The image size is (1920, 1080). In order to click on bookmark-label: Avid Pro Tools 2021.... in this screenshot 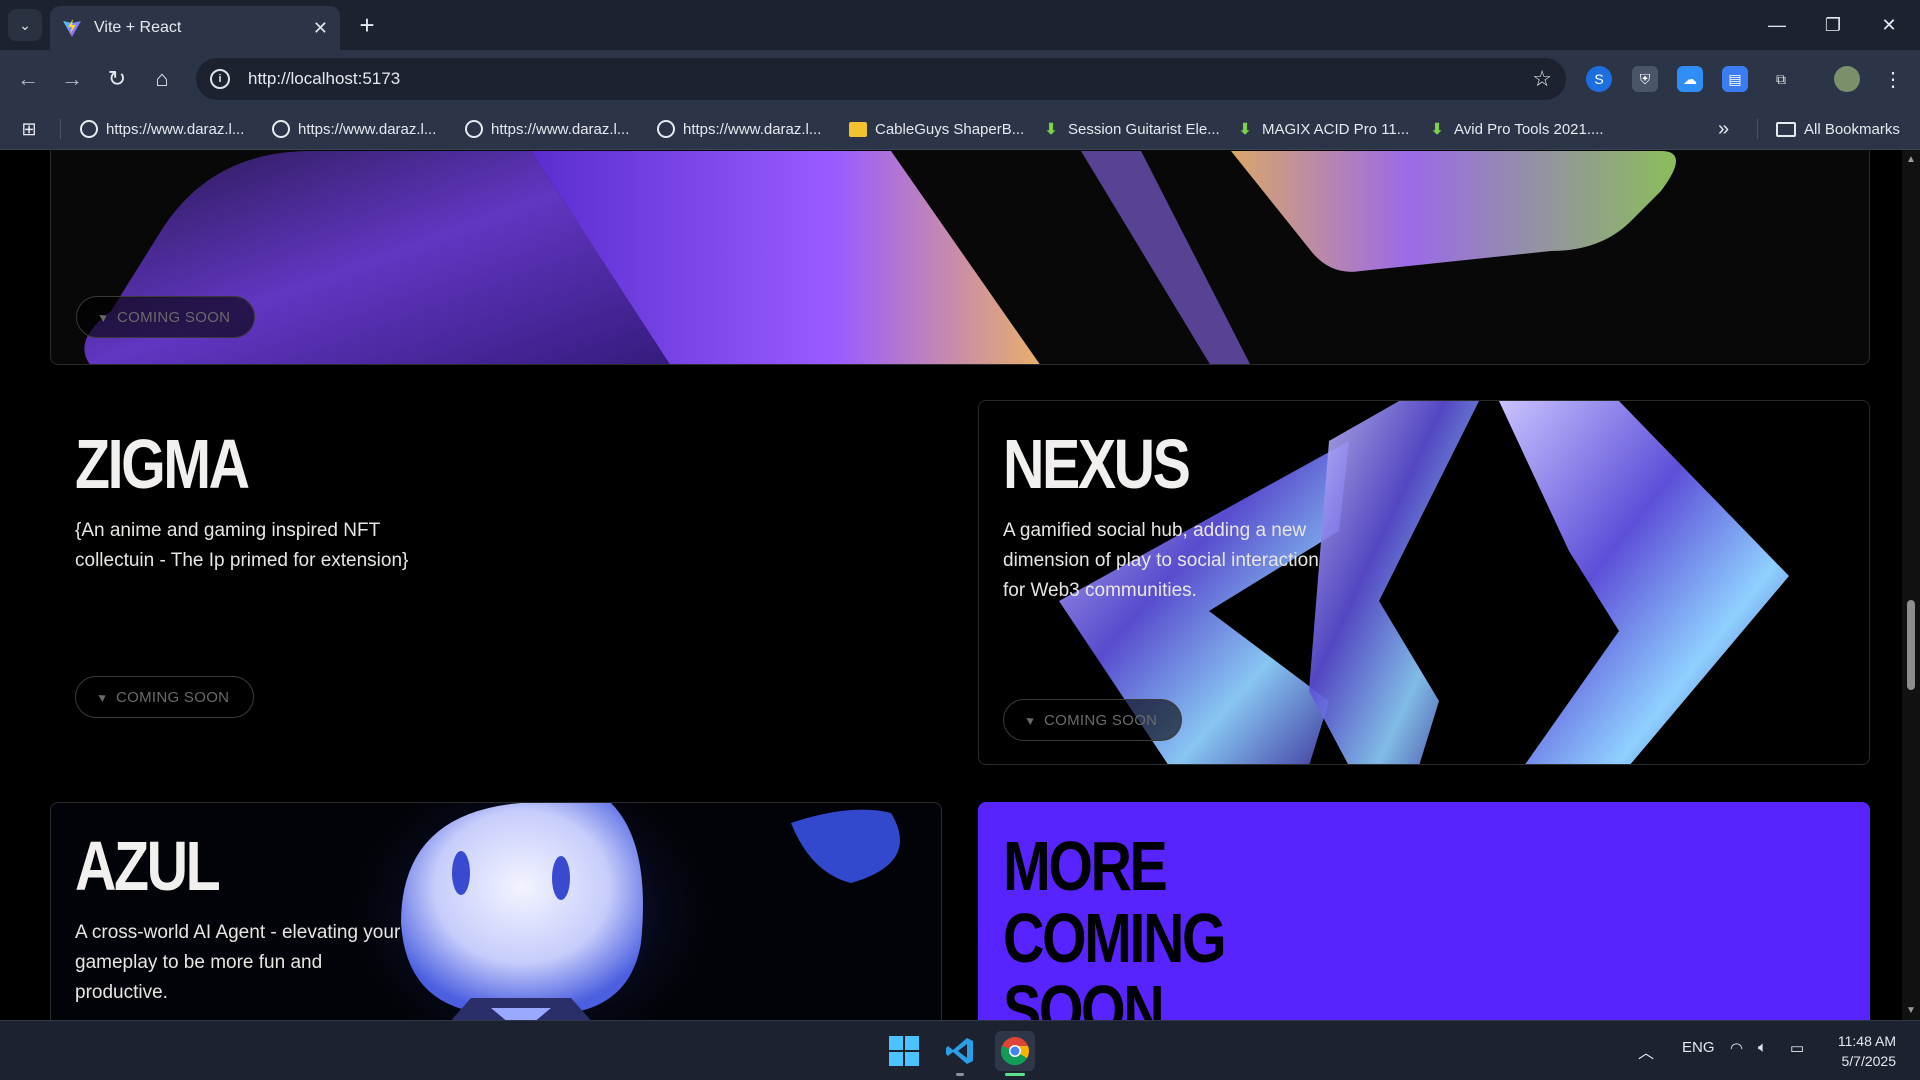, I will do `click(1529, 129)`.